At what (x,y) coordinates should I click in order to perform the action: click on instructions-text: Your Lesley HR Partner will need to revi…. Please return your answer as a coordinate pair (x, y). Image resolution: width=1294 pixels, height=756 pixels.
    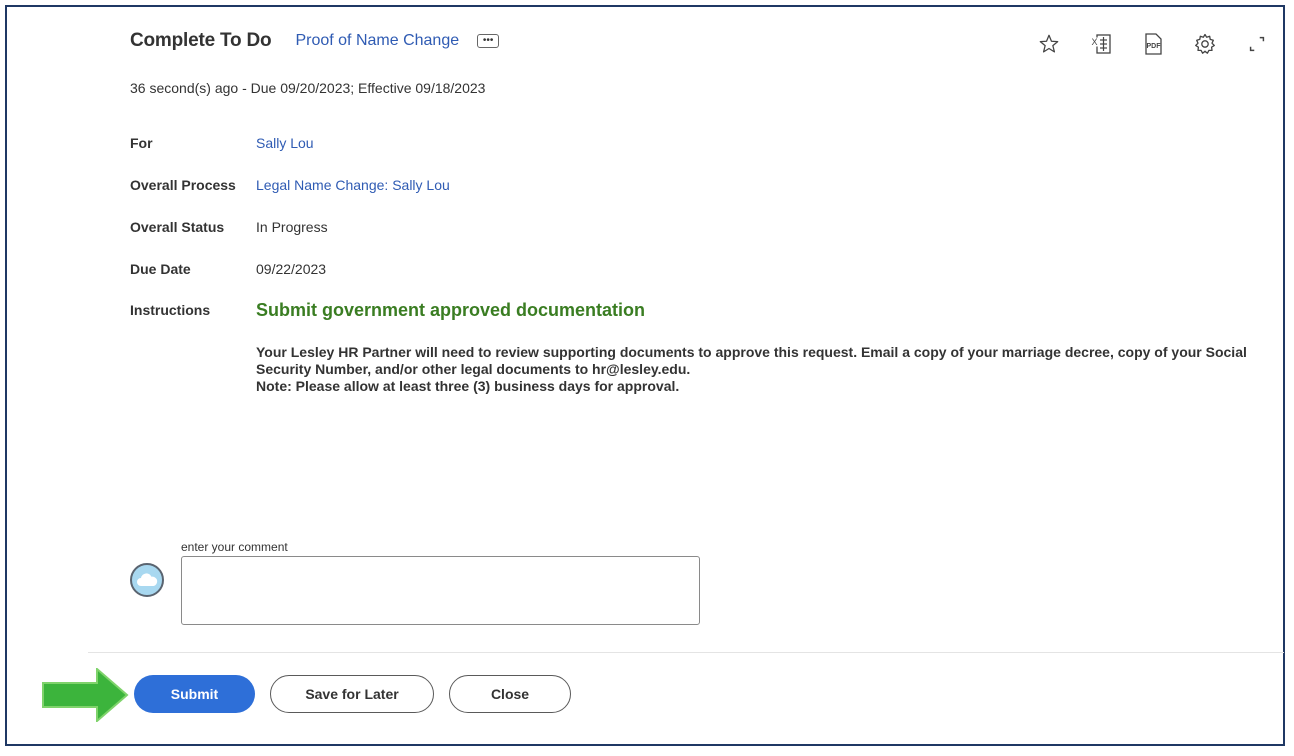
    Looking at the image, I should click on (751, 360).